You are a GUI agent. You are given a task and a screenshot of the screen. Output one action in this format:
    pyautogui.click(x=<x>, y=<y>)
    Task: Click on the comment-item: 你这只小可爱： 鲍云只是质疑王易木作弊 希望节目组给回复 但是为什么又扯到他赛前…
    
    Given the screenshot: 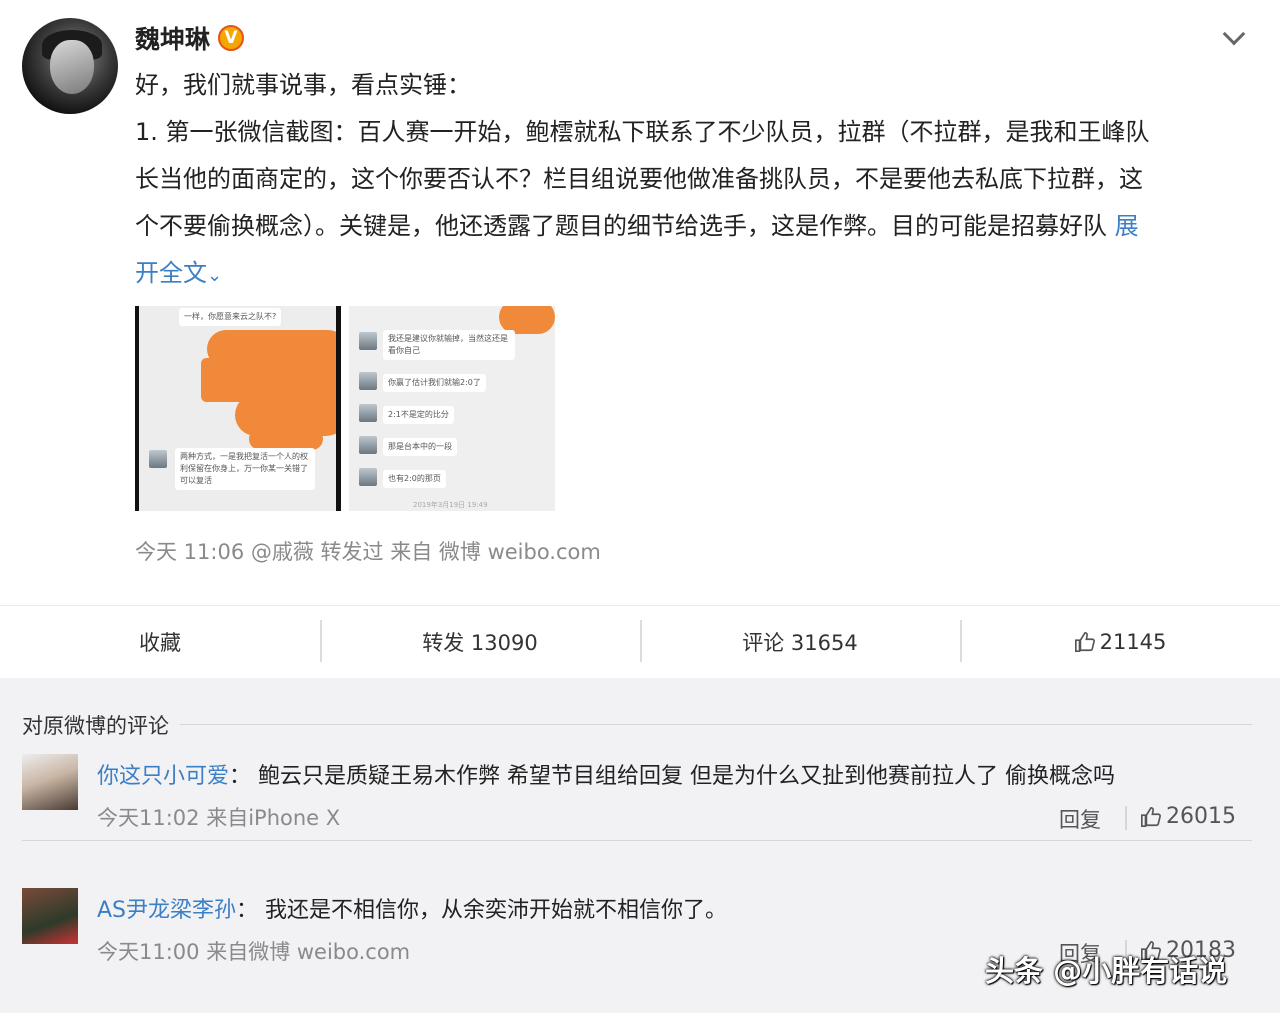 What is the action you would take?
    pyautogui.click(x=637, y=794)
    